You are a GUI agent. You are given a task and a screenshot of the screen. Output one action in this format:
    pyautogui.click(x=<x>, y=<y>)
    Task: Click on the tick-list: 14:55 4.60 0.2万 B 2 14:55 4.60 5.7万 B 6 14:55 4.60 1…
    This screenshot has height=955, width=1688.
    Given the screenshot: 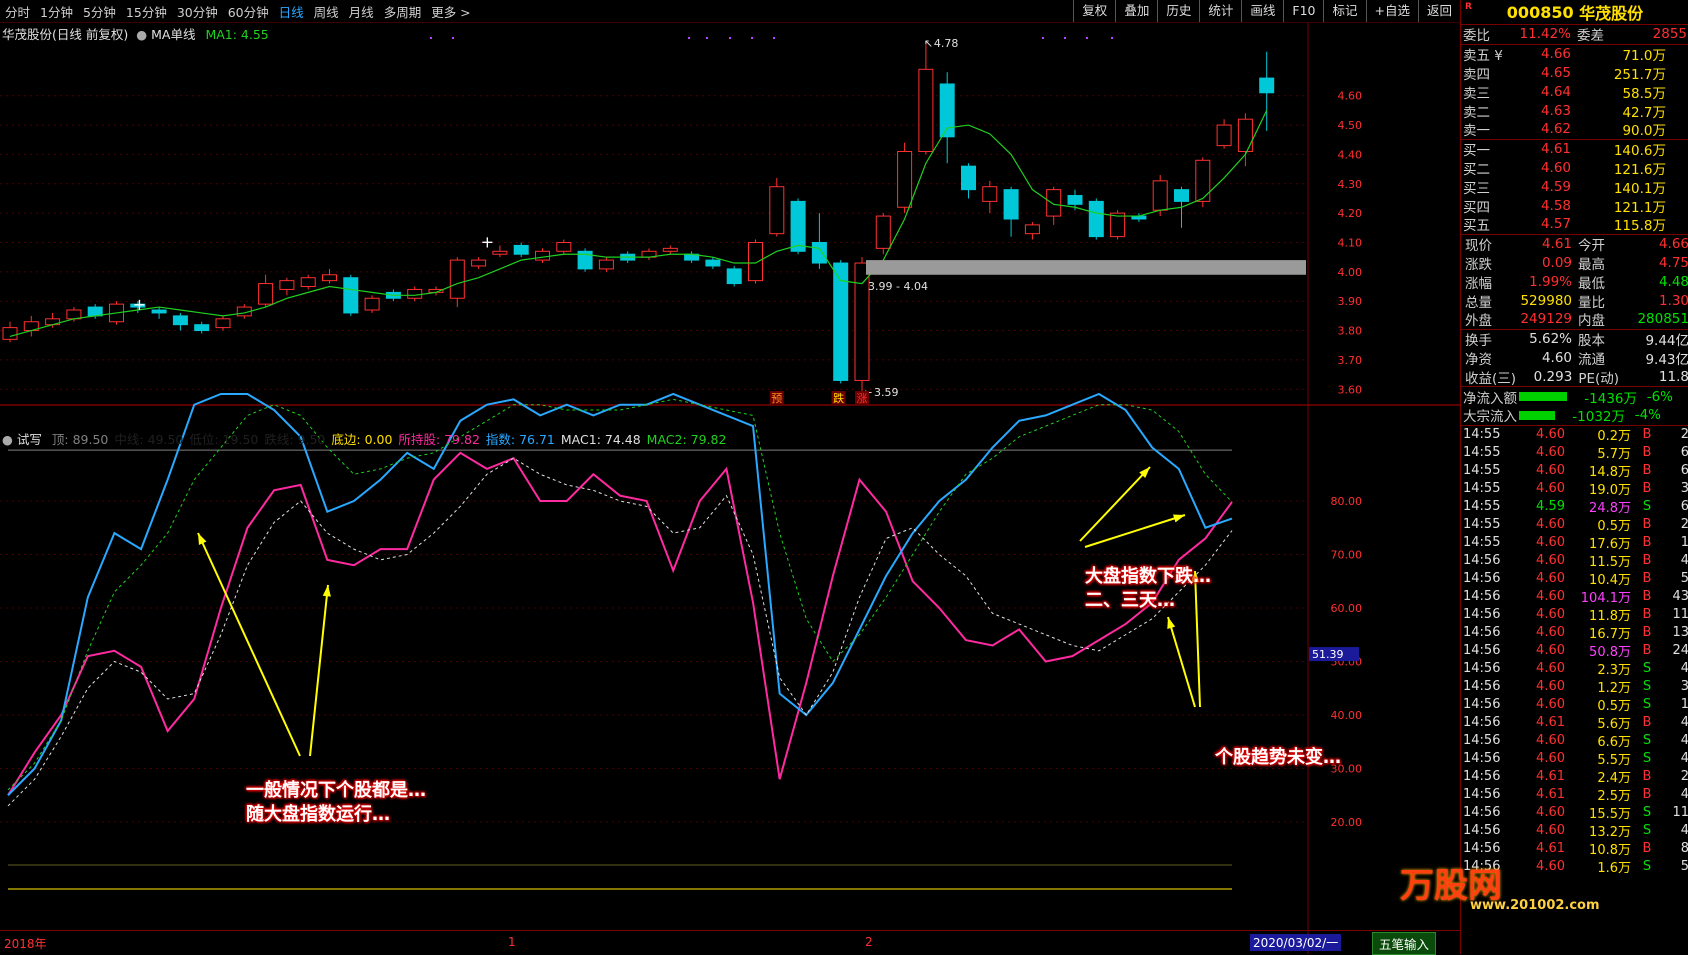 What is the action you would take?
    pyautogui.click(x=1574, y=651)
    